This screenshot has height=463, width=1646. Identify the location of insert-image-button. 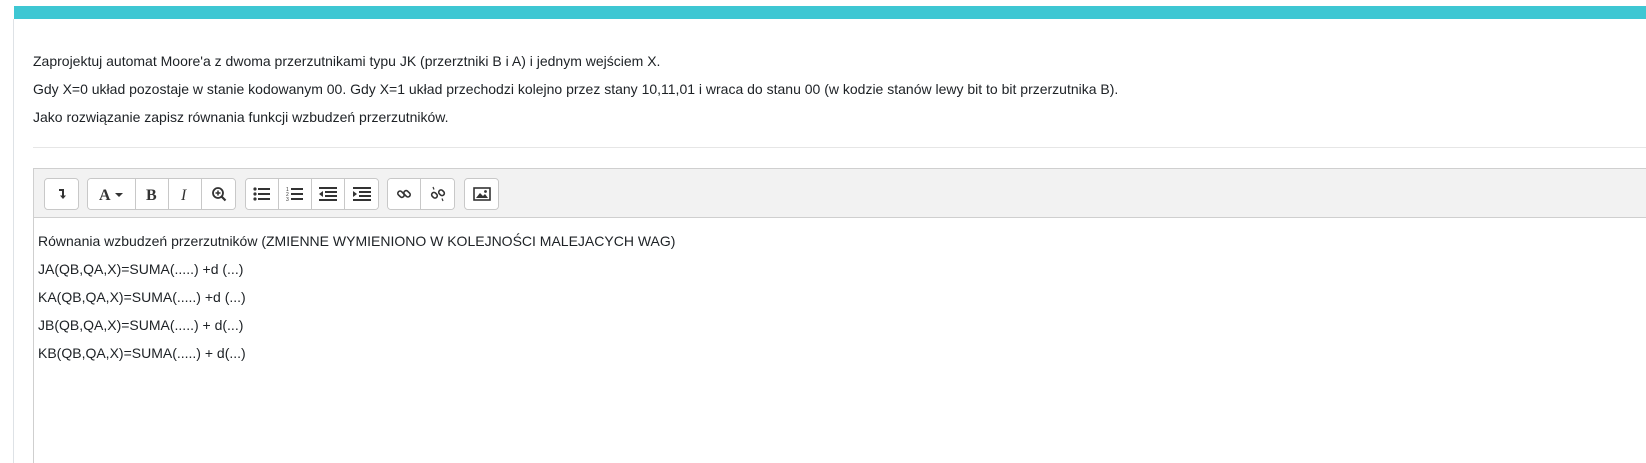
(481, 194).